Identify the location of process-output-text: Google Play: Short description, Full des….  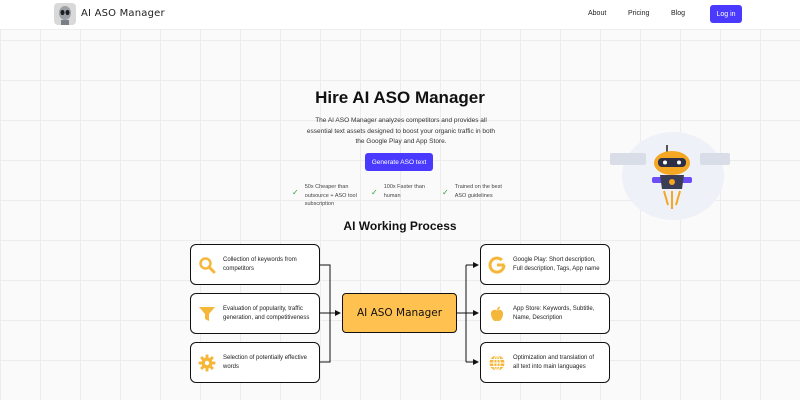
(556, 264).